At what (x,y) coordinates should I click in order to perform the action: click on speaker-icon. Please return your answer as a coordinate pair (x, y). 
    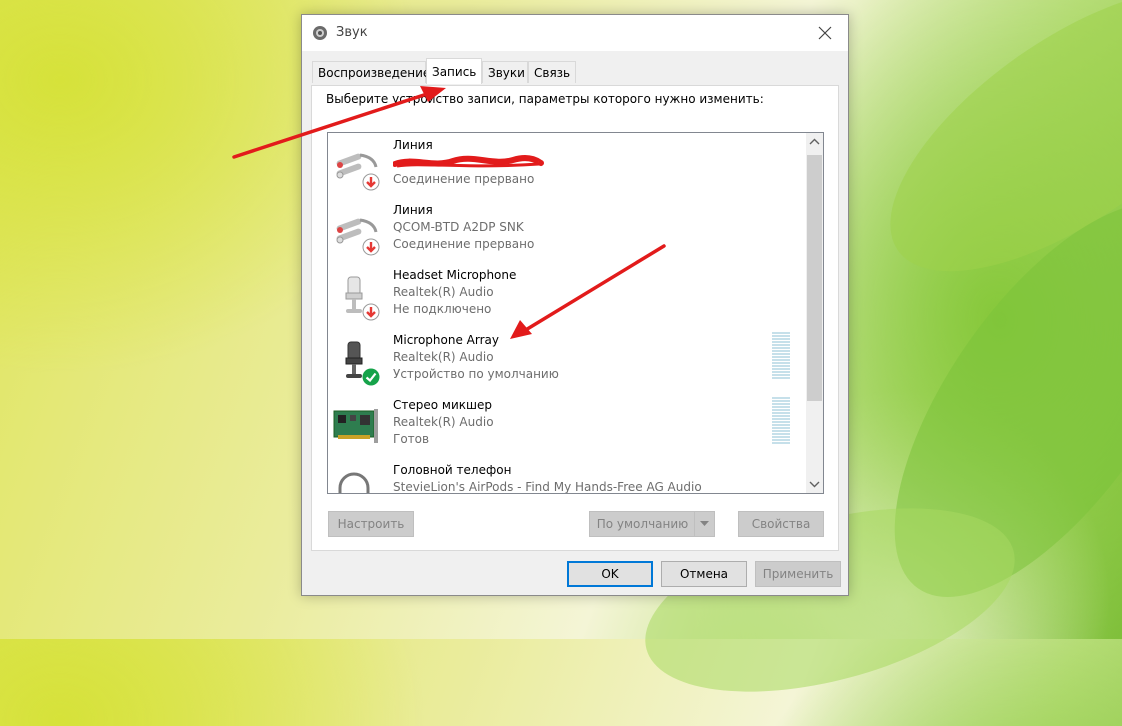
    Looking at the image, I should click on (320, 33).